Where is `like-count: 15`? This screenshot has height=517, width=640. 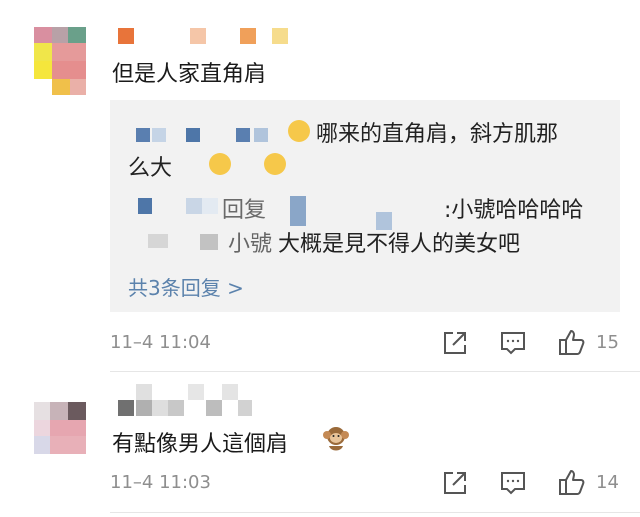
like-count: 15 is located at coordinates (607, 342).